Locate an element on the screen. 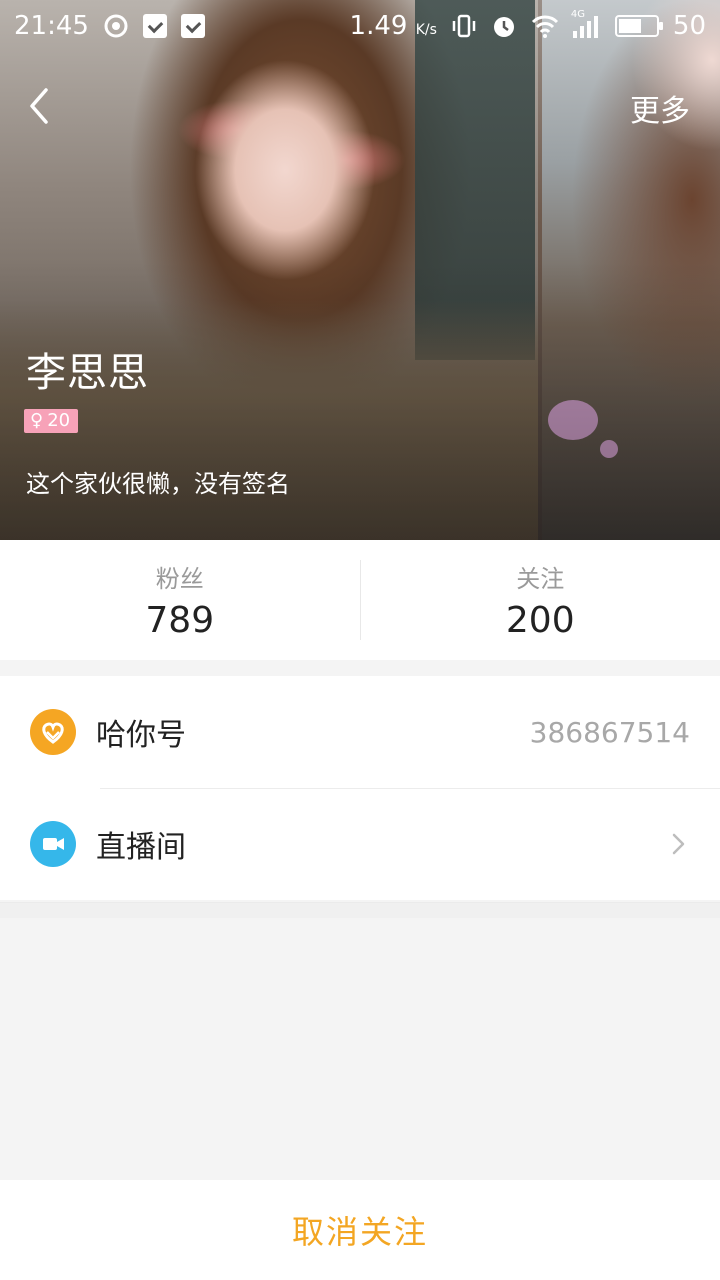 This screenshot has height=1280, width=720. stats-bar: 粉丝 789 关注 200 is located at coordinates (360, 600).